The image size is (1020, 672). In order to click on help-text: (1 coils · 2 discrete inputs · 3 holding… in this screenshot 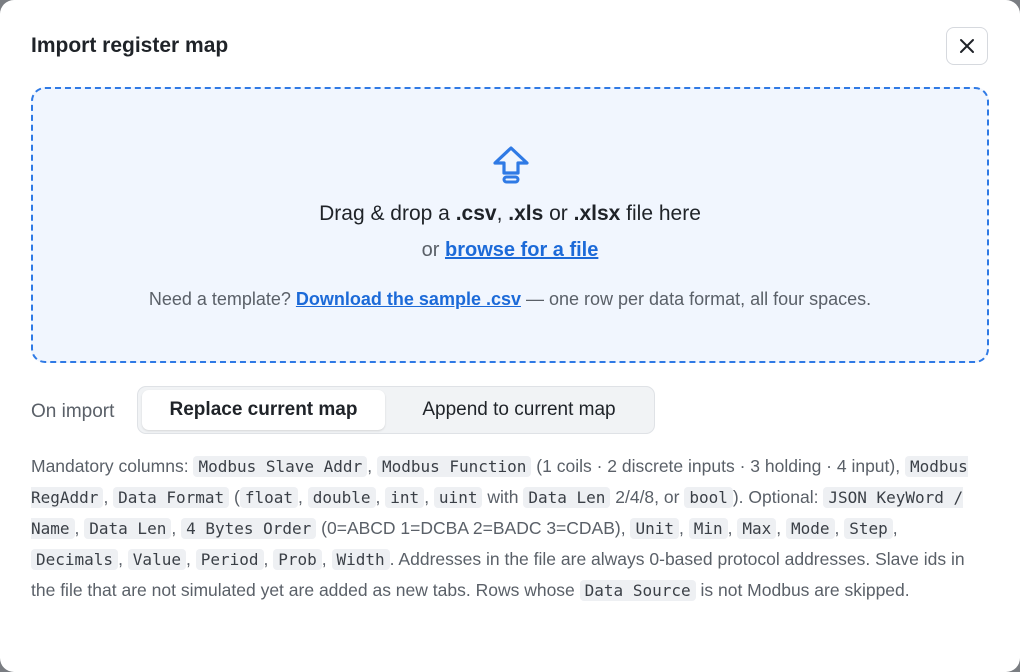, I will do `click(718, 466)`.